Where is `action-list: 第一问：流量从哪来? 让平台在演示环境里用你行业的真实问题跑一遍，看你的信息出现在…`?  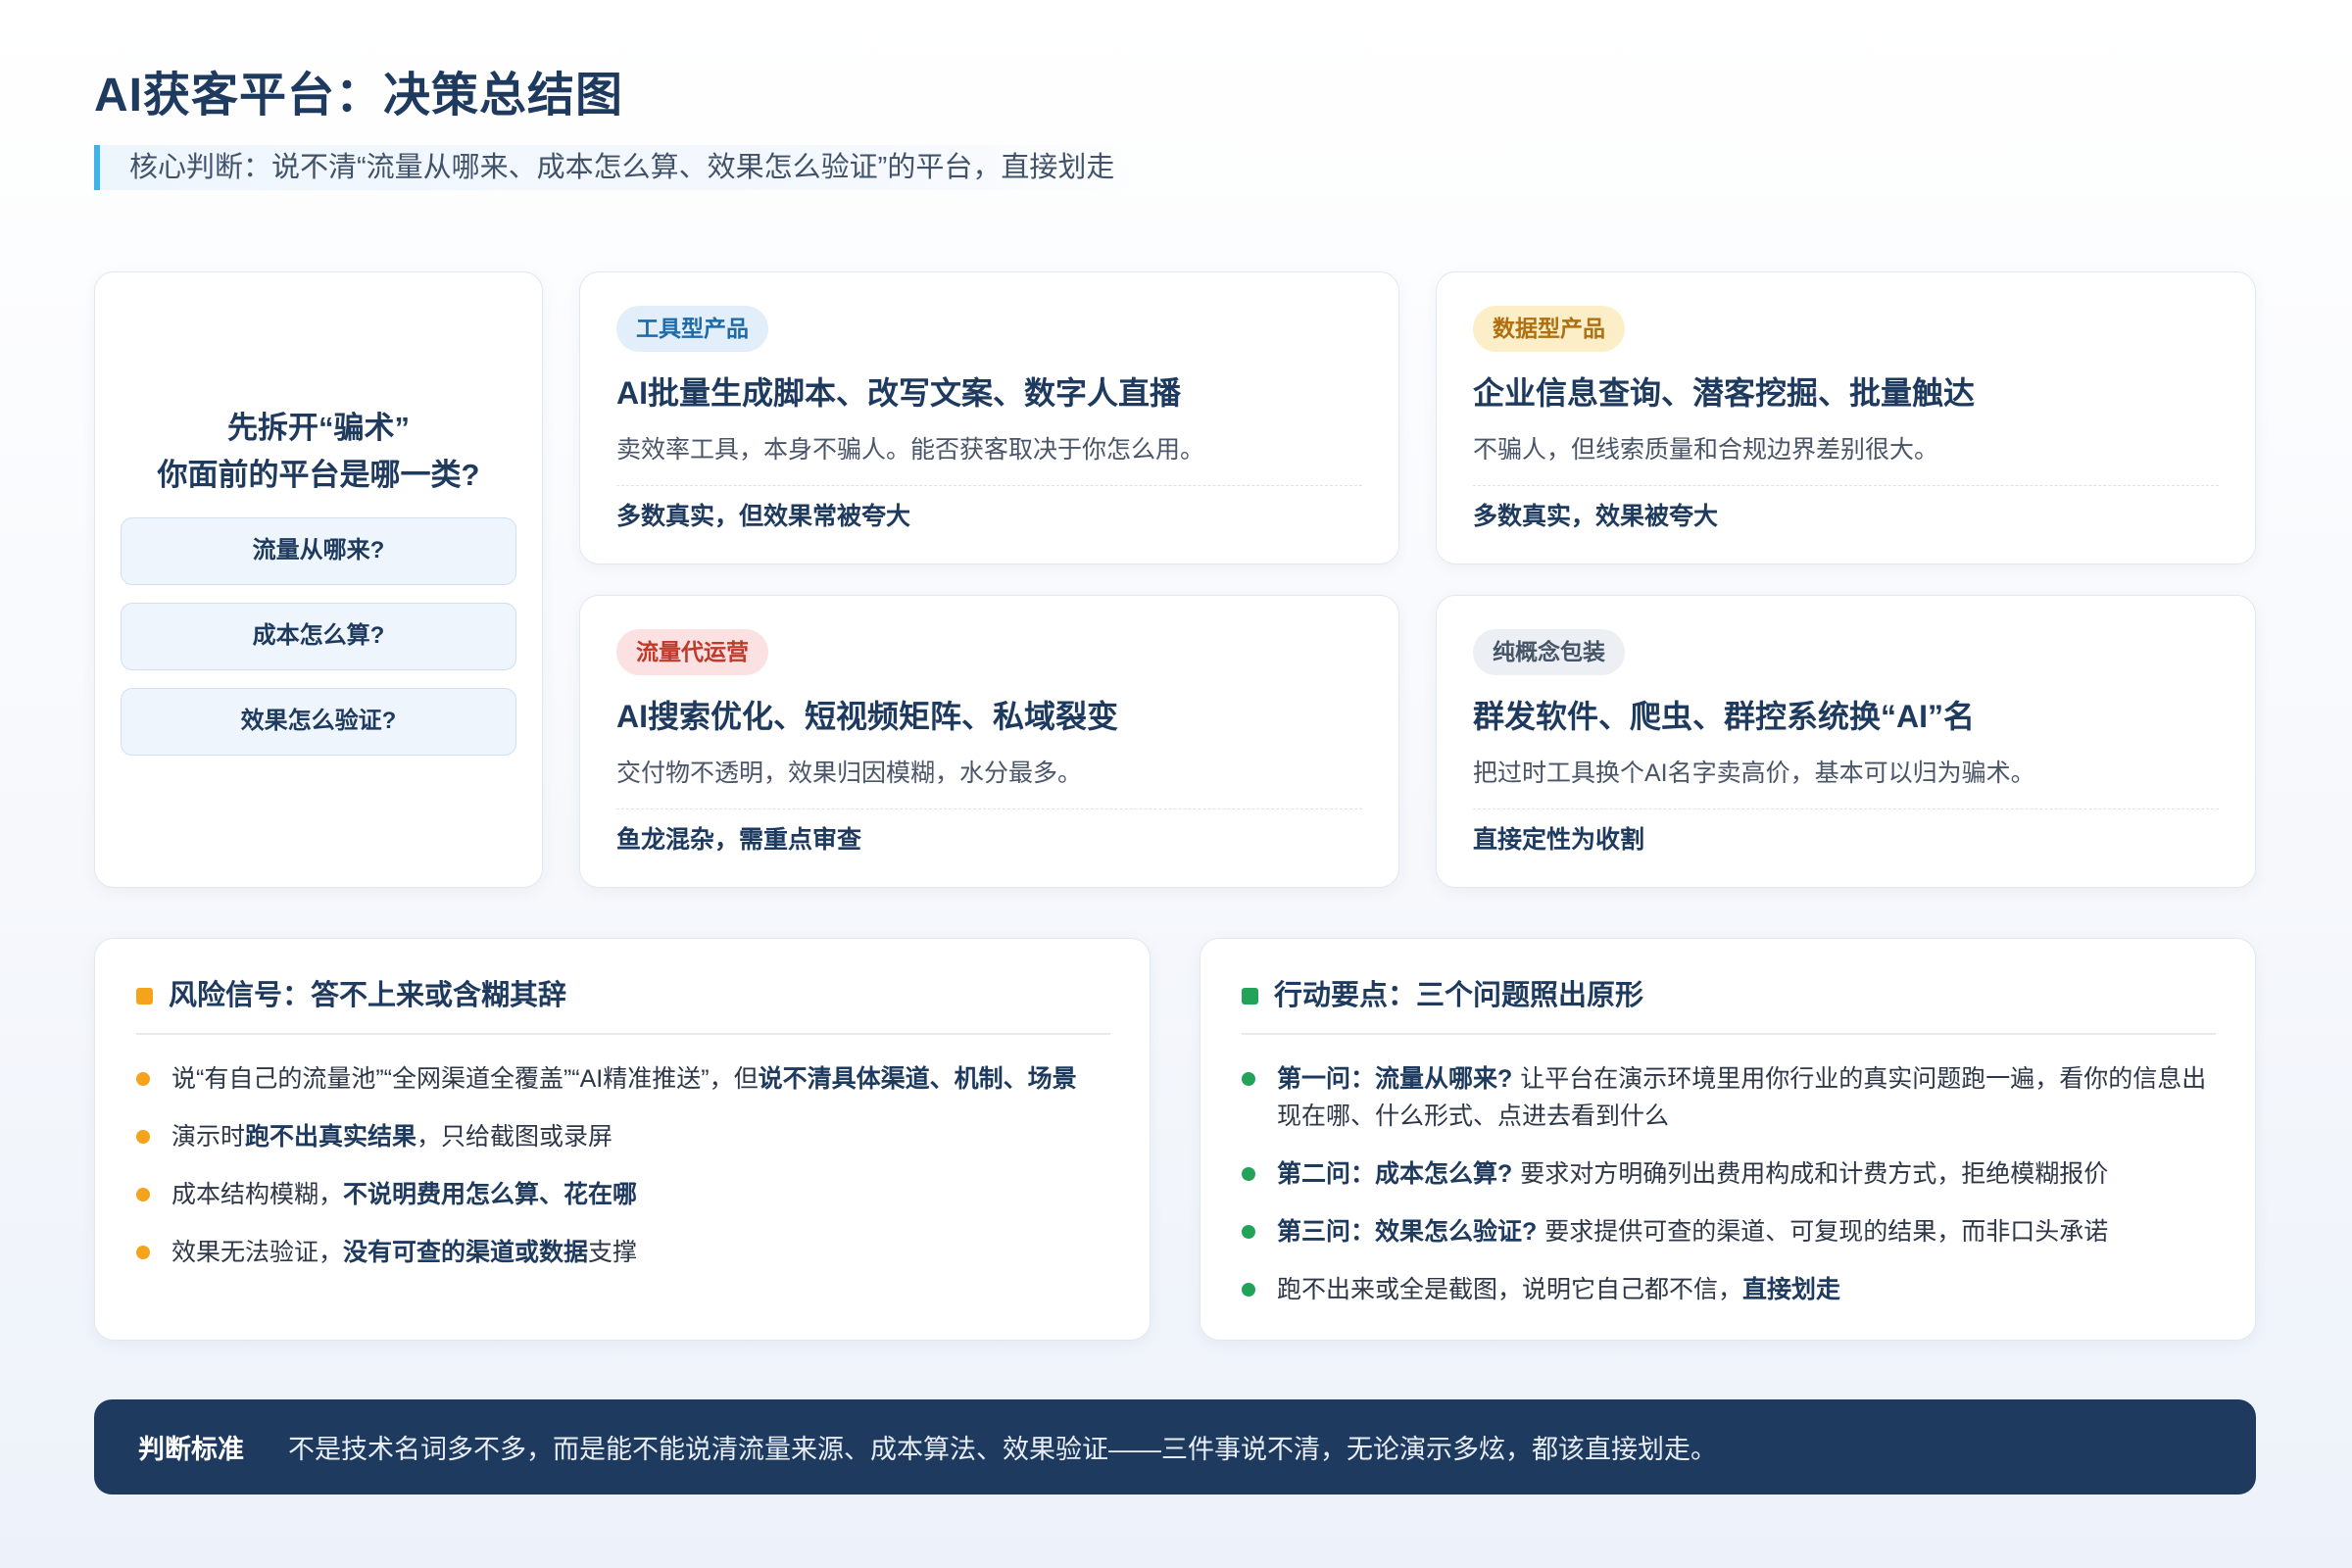
action-list: 第一问：流量从哪来? 让平台在演示环境里用你行业的真实问题跑一遍，看你的信息出现在… is located at coordinates (1729, 1184).